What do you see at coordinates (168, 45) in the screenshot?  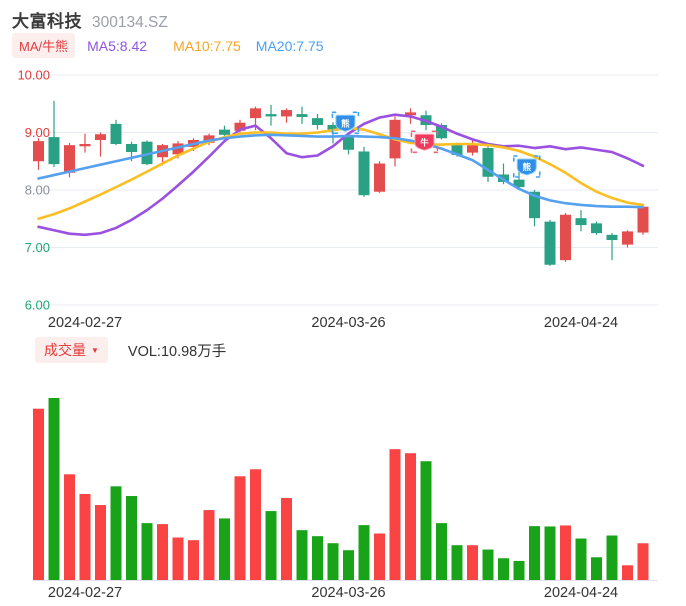 I see `indicator-legend-row: MA/牛熊 MA5:8.42 MA10:7.75 MA20:7.75` at bounding box center [168, 45].